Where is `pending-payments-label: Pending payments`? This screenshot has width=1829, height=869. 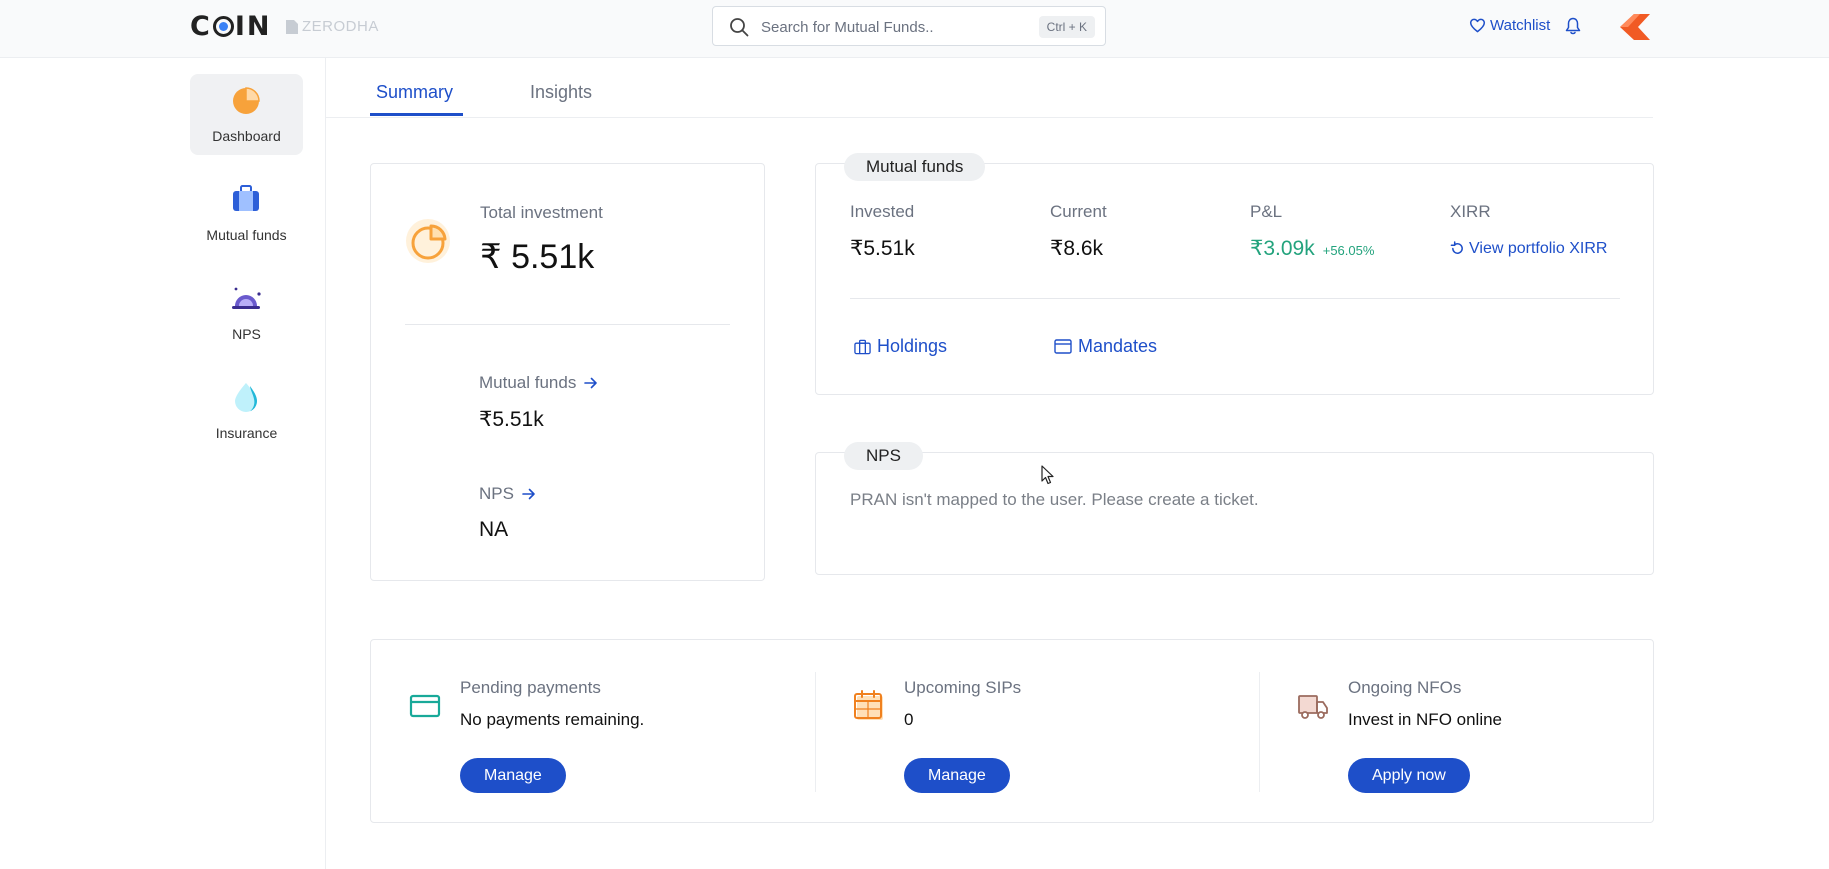
pending-payments-label: Pending payments is located at coordinates (530, 687).